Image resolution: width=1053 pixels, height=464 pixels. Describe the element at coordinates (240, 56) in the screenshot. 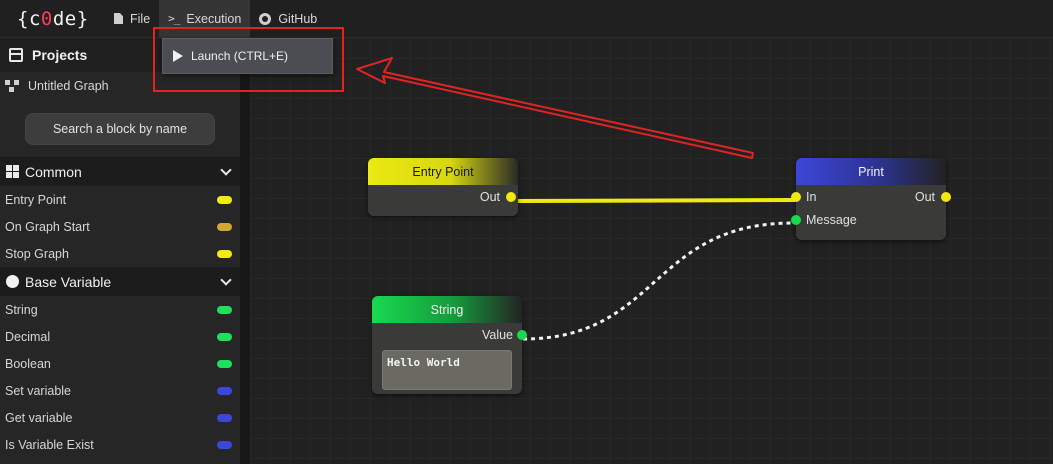

I see `launch-label: Launch (CTRL+E)` at that location.